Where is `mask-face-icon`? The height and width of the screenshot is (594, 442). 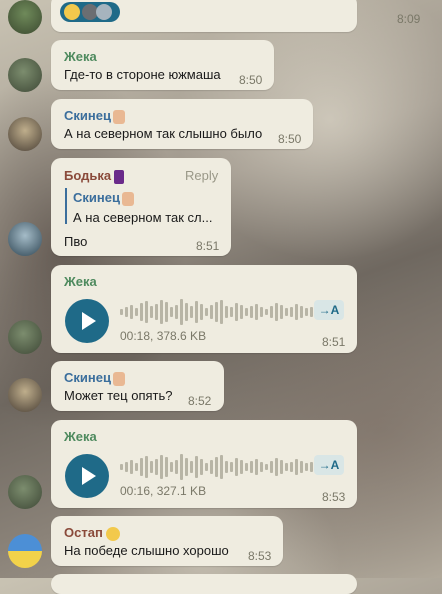 mask-face-icon is located at coordinates (112, 533).